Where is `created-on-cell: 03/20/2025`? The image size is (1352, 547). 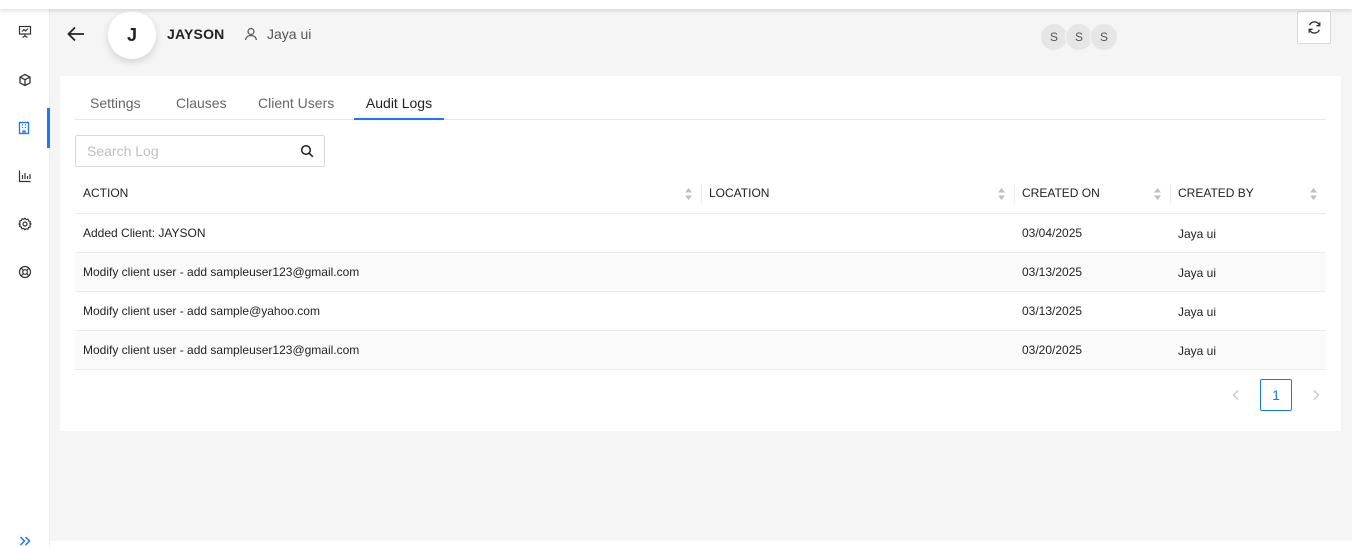
created-on-cell: 03/20/2025 is located at coordinates (1092, 350).